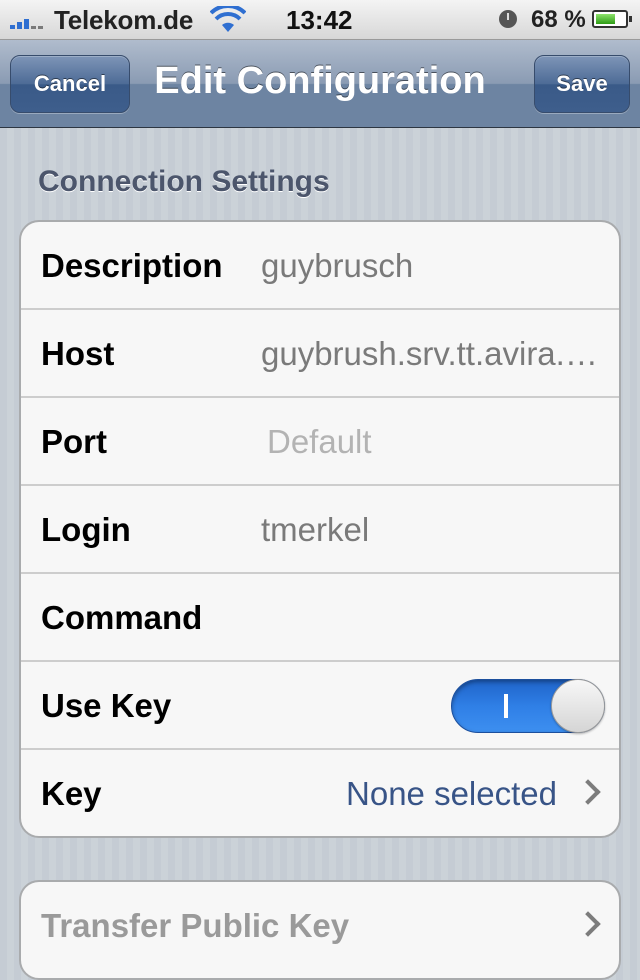 This screenshot has height=980, width=640. What do you see at coordinates (337, 266) in the screenshot?
I see `description-field: guybrusch` at bounding box center [337, 266].